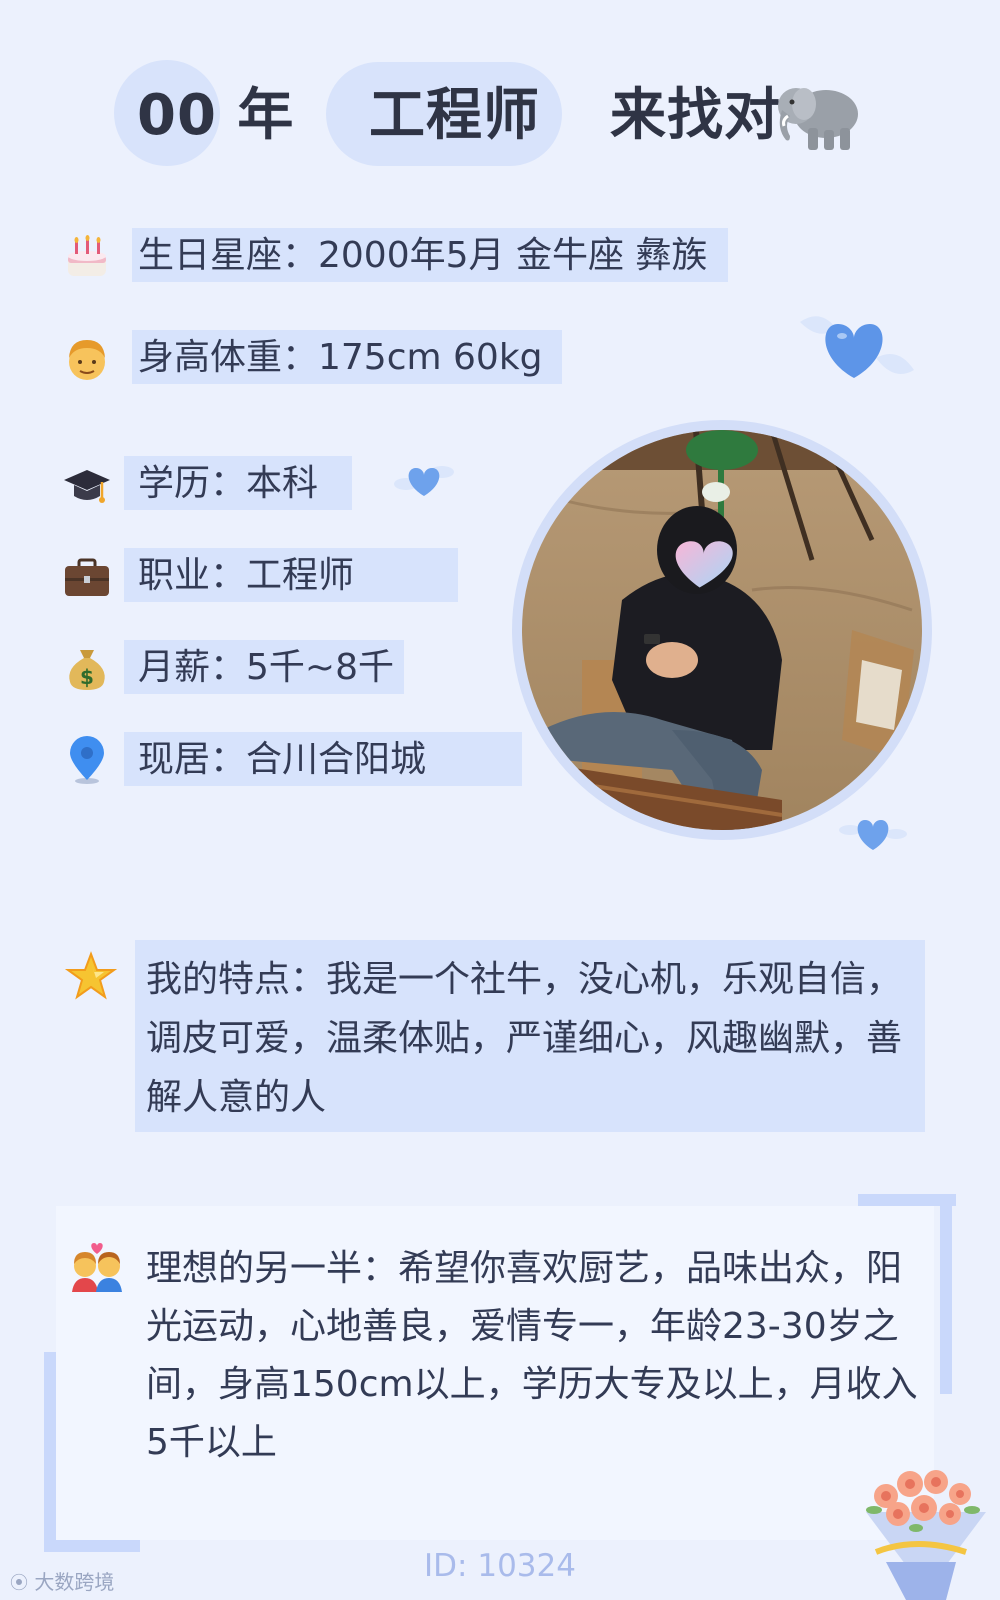  I want to click on briefcase-icon, so click(87, 577).